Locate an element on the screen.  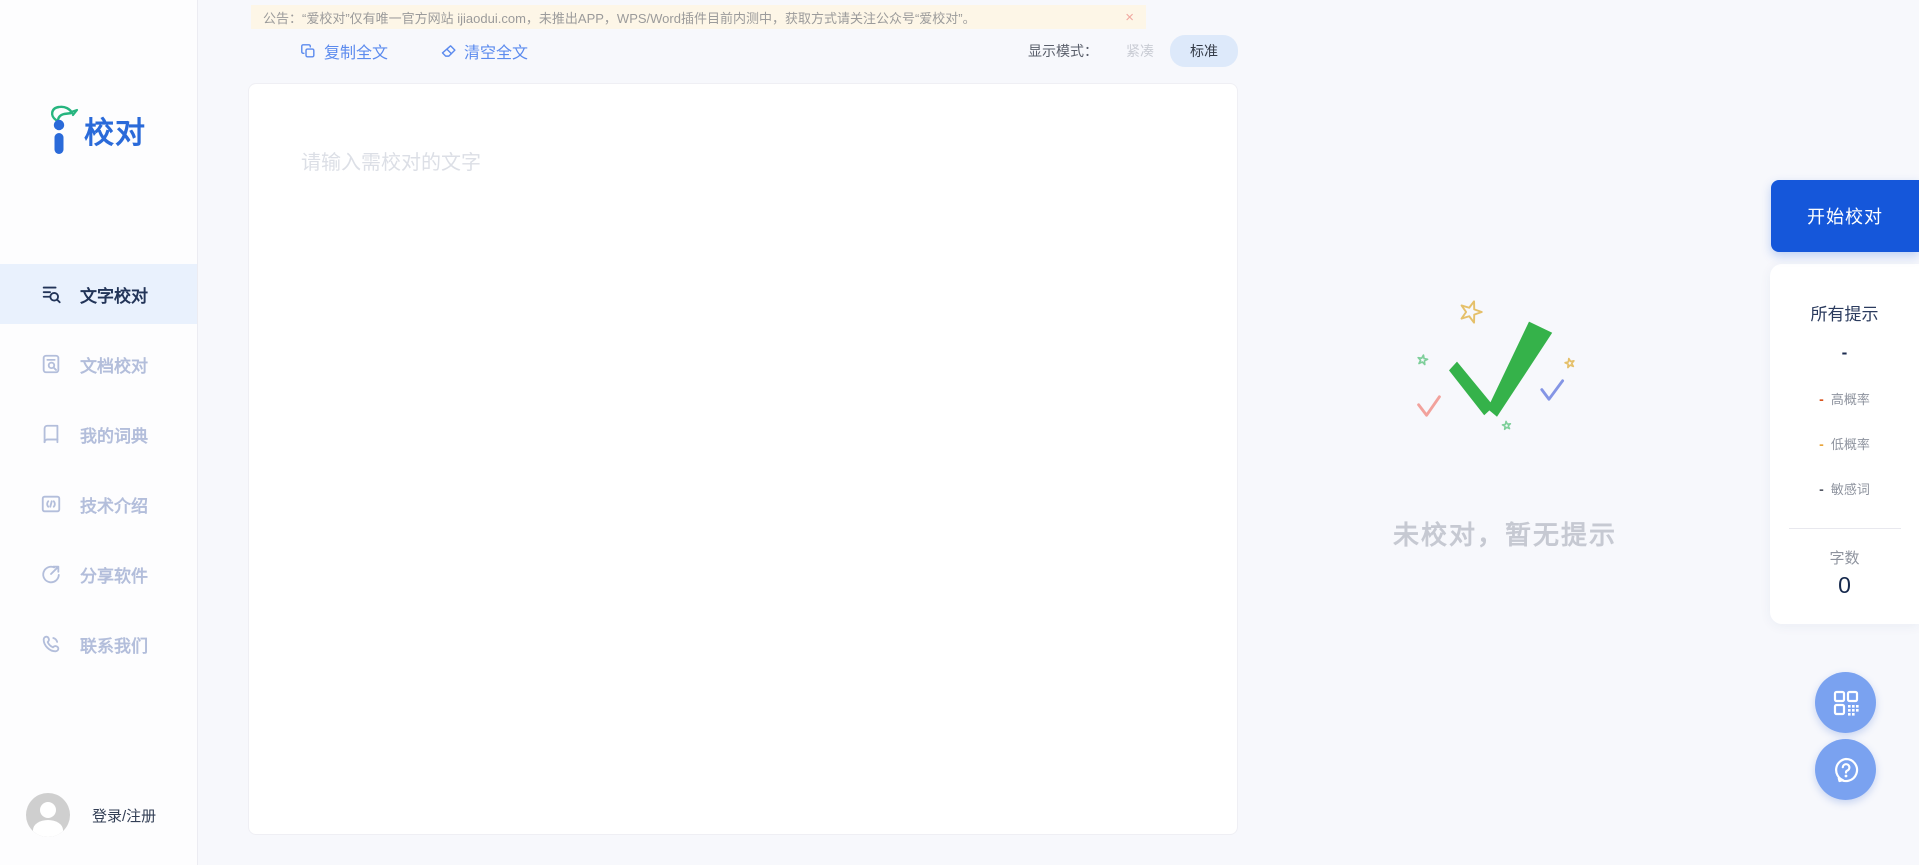
legend-item-sensitive: - 敏感词 is located at coordinates (1844, 488).